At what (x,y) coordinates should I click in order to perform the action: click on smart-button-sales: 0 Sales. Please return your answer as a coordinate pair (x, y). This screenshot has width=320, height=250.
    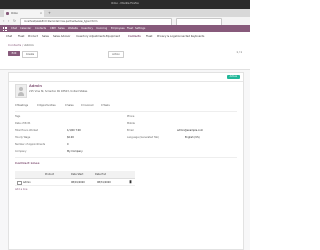
    Looking at the image, I should click on (69, 105).